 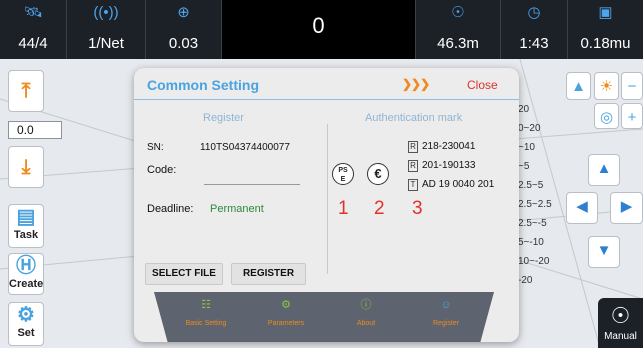 I want to click on tab-basic-setting: ☷ Basic Setting, so click(x=206, y=312).